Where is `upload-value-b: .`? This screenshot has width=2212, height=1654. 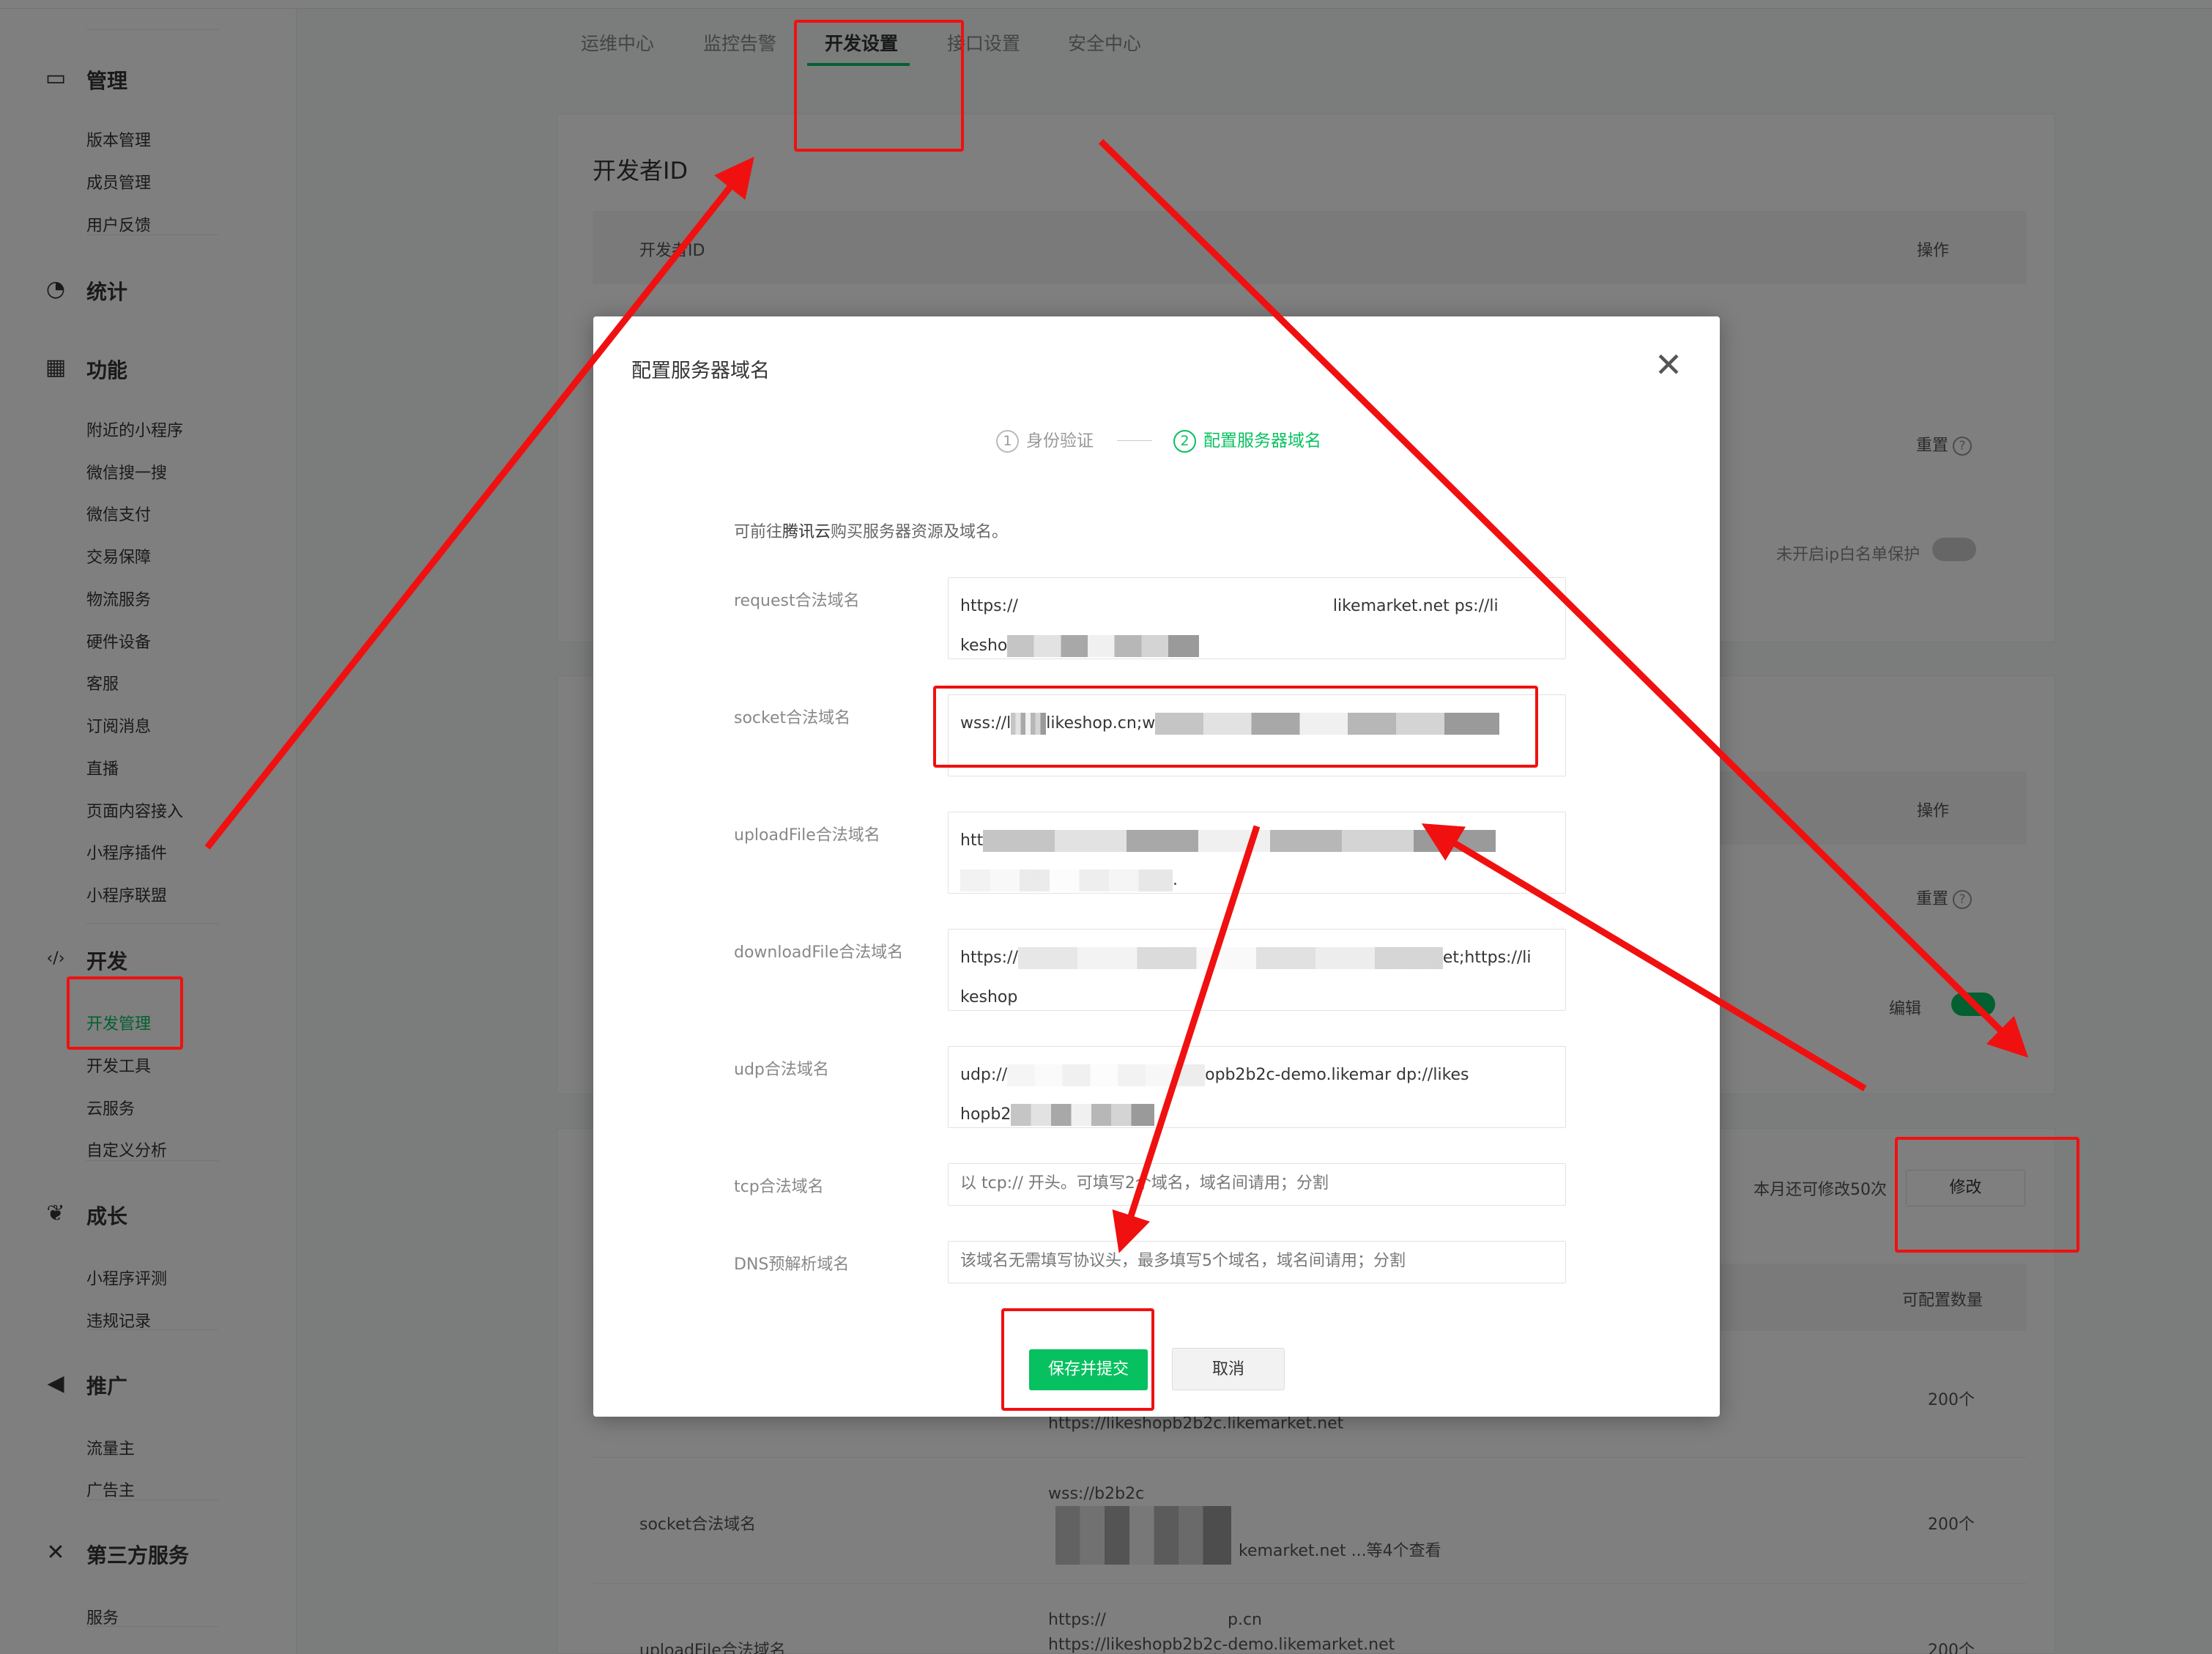 upload-value-b: . is located at coordinates (1175, 880).